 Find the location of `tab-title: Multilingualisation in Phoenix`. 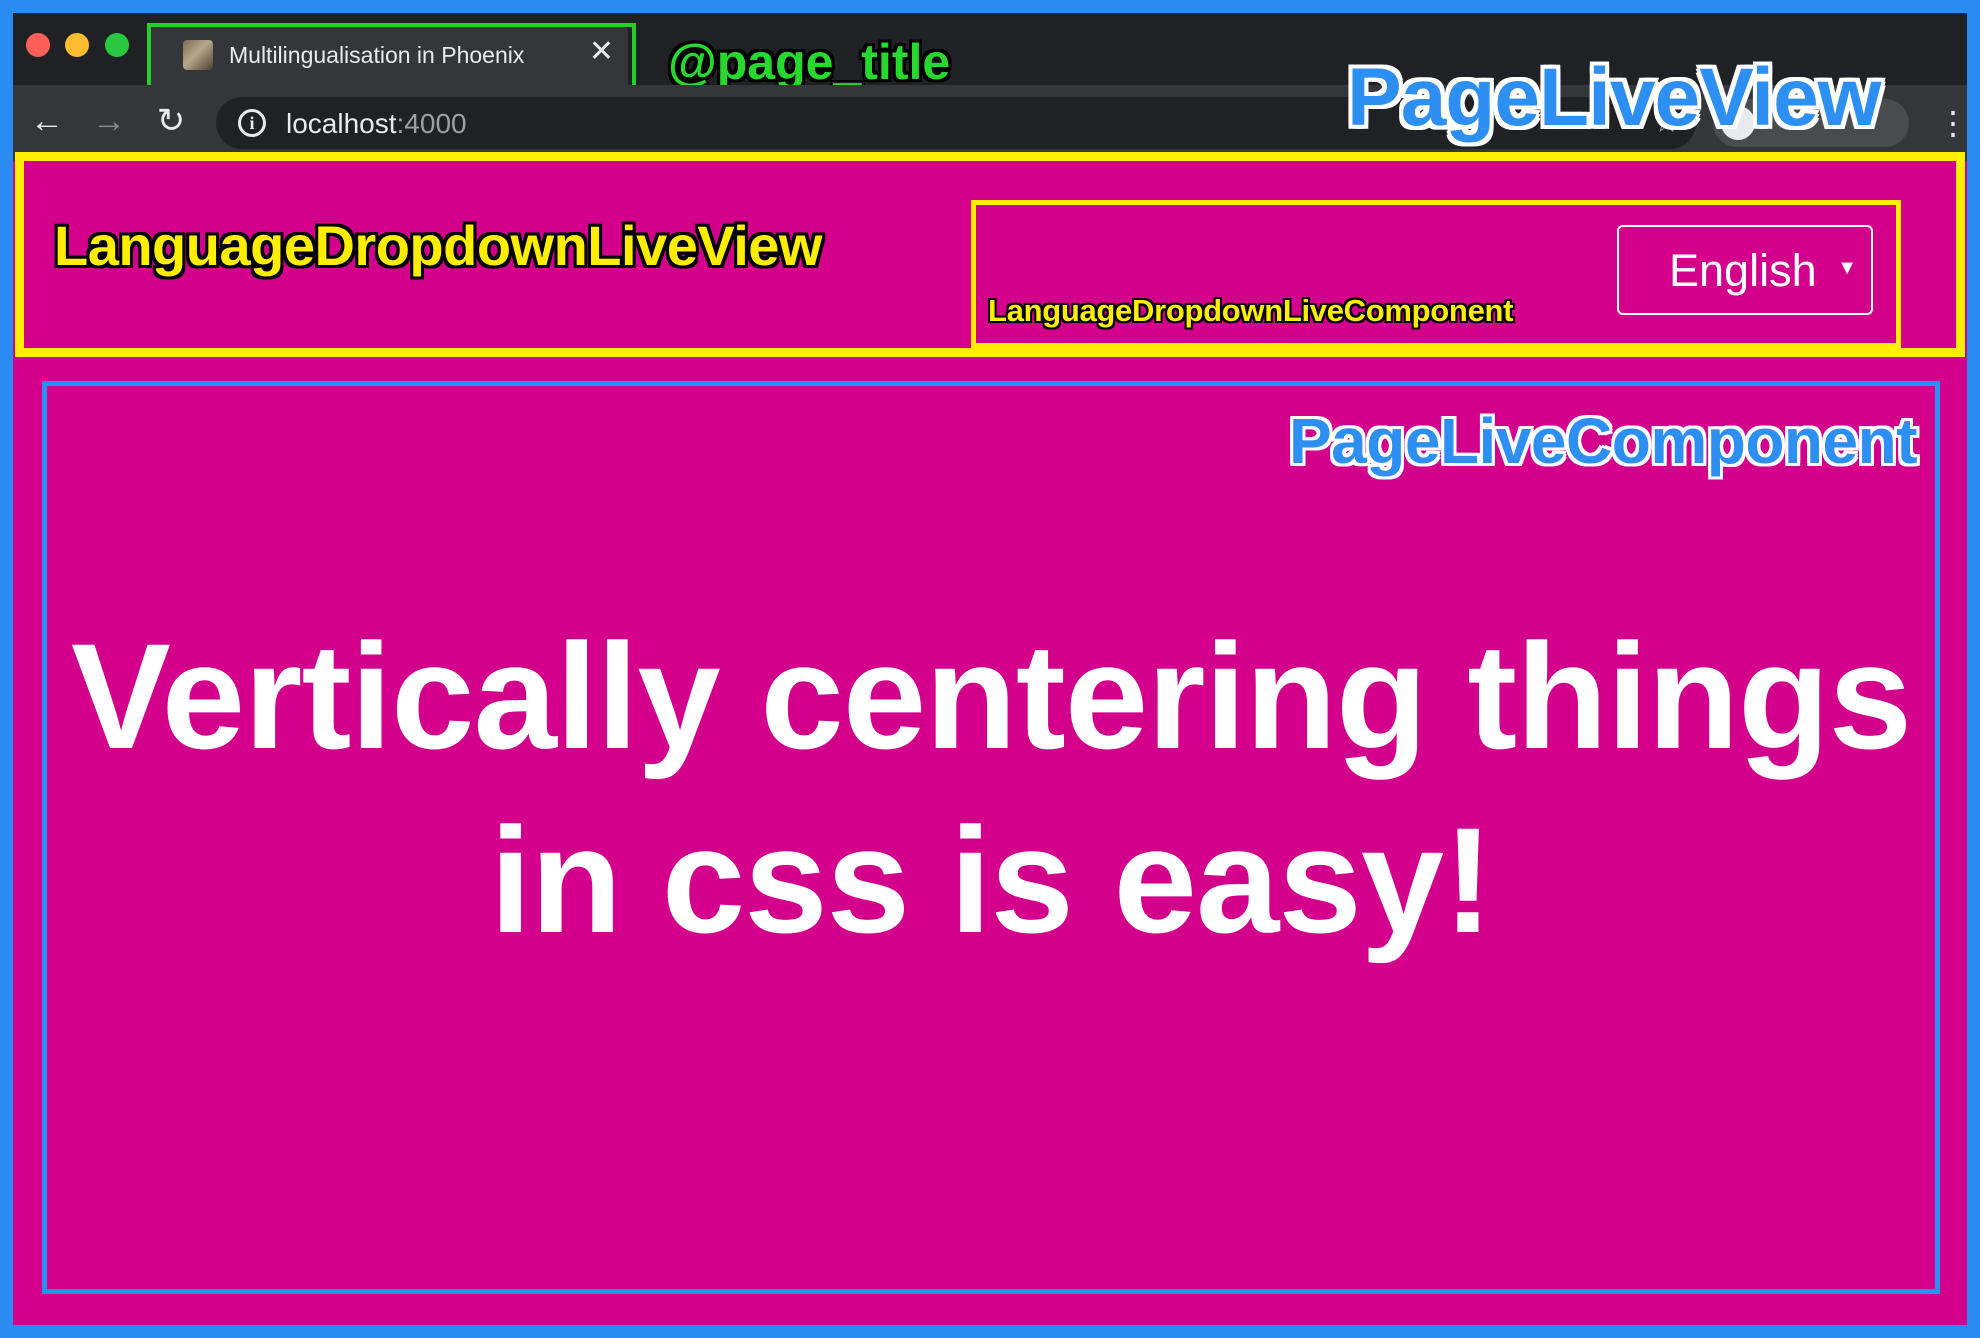

tab-title: Multilingualisation in Phoenix is located at coordinates (377, 55).